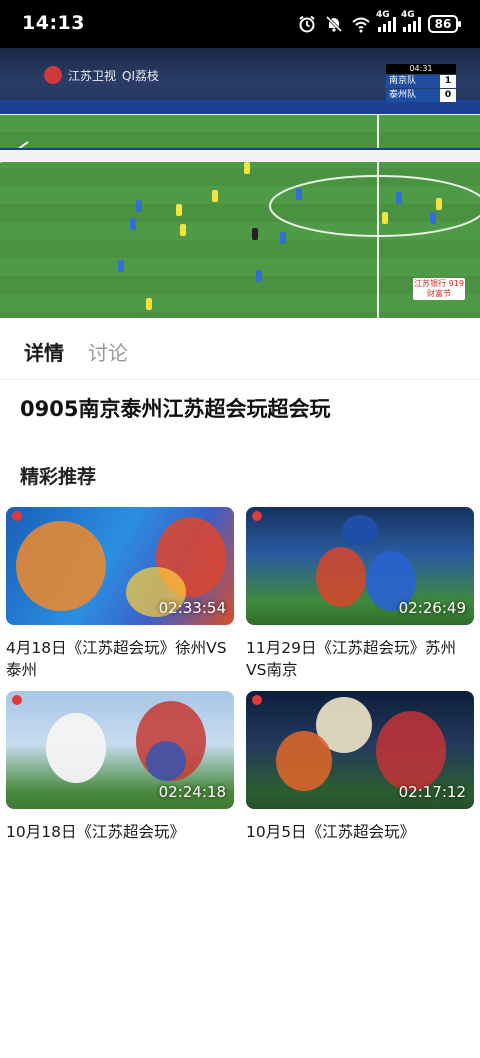 The image size is (480, 1058). I want to click on recommendation-card: 02:24:18 10月18日《江苏超会玩》, so click(120, 767).